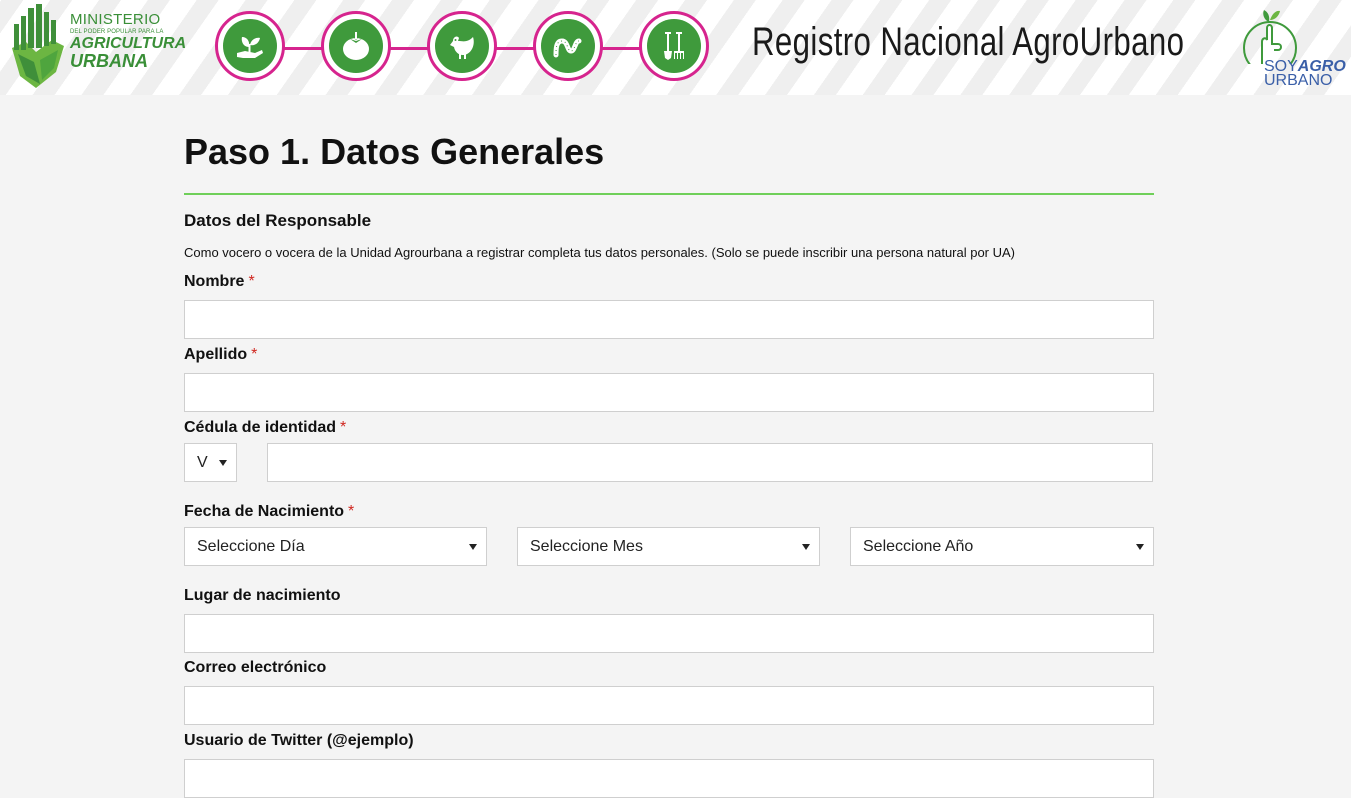  I want to click on garden-tools-icon-svg, so click(674, 46).